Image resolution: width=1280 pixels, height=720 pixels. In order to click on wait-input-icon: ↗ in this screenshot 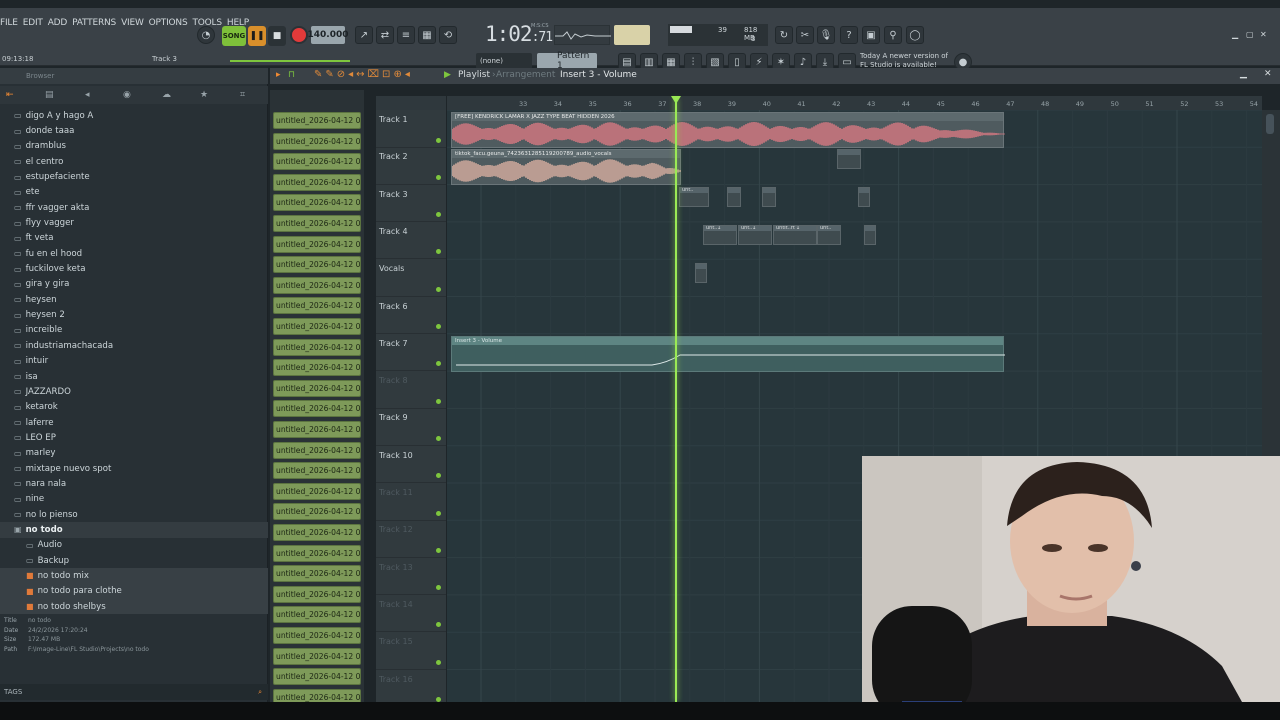, I will do `click(364, 35)`.